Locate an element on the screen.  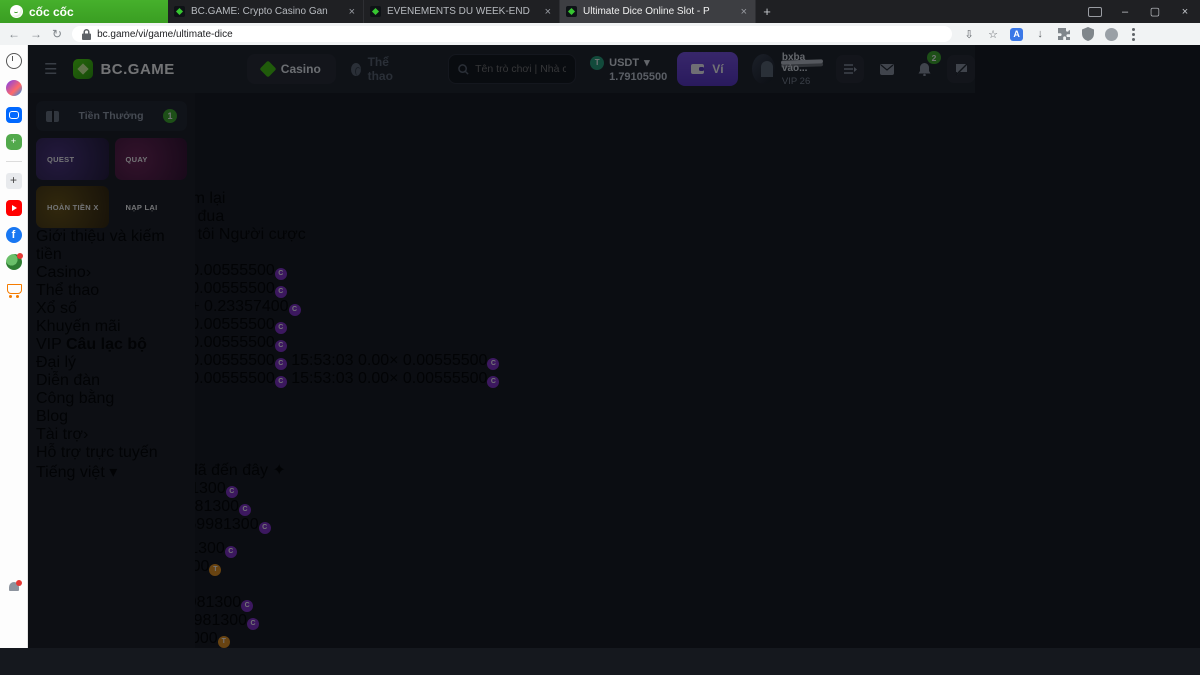
window-maximize-button: ▢ is located at coordinates (1155, 11).